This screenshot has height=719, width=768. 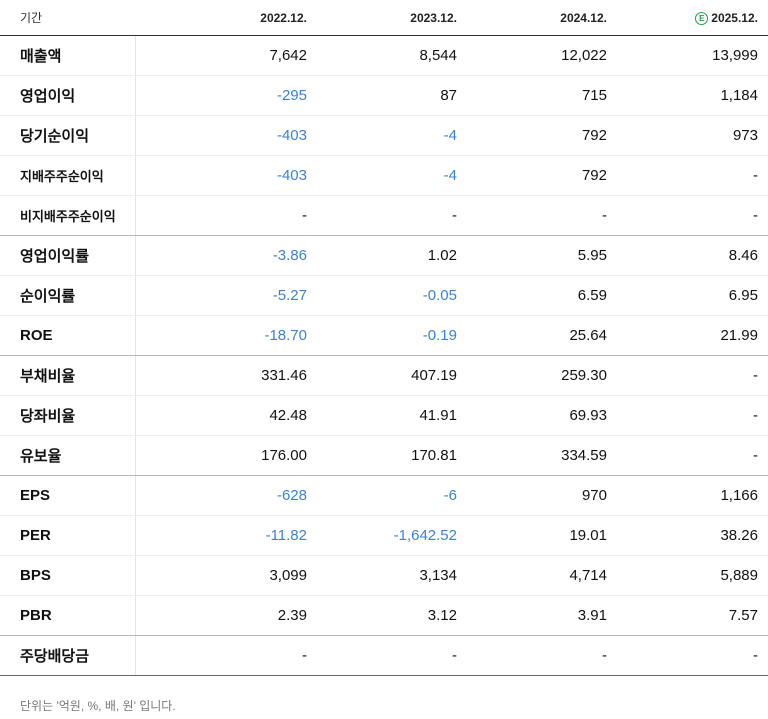 What do you see at coordinates (226, 55) in the screenshot?
I see `table-cell: 7,642` at bounding box center [226, 55].